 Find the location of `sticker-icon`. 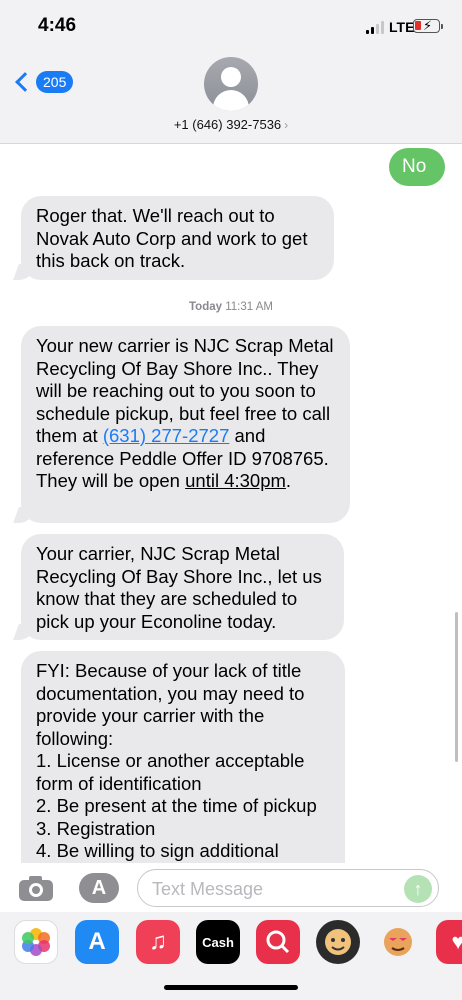

sticker-icon is located at coordinates (398, 942).